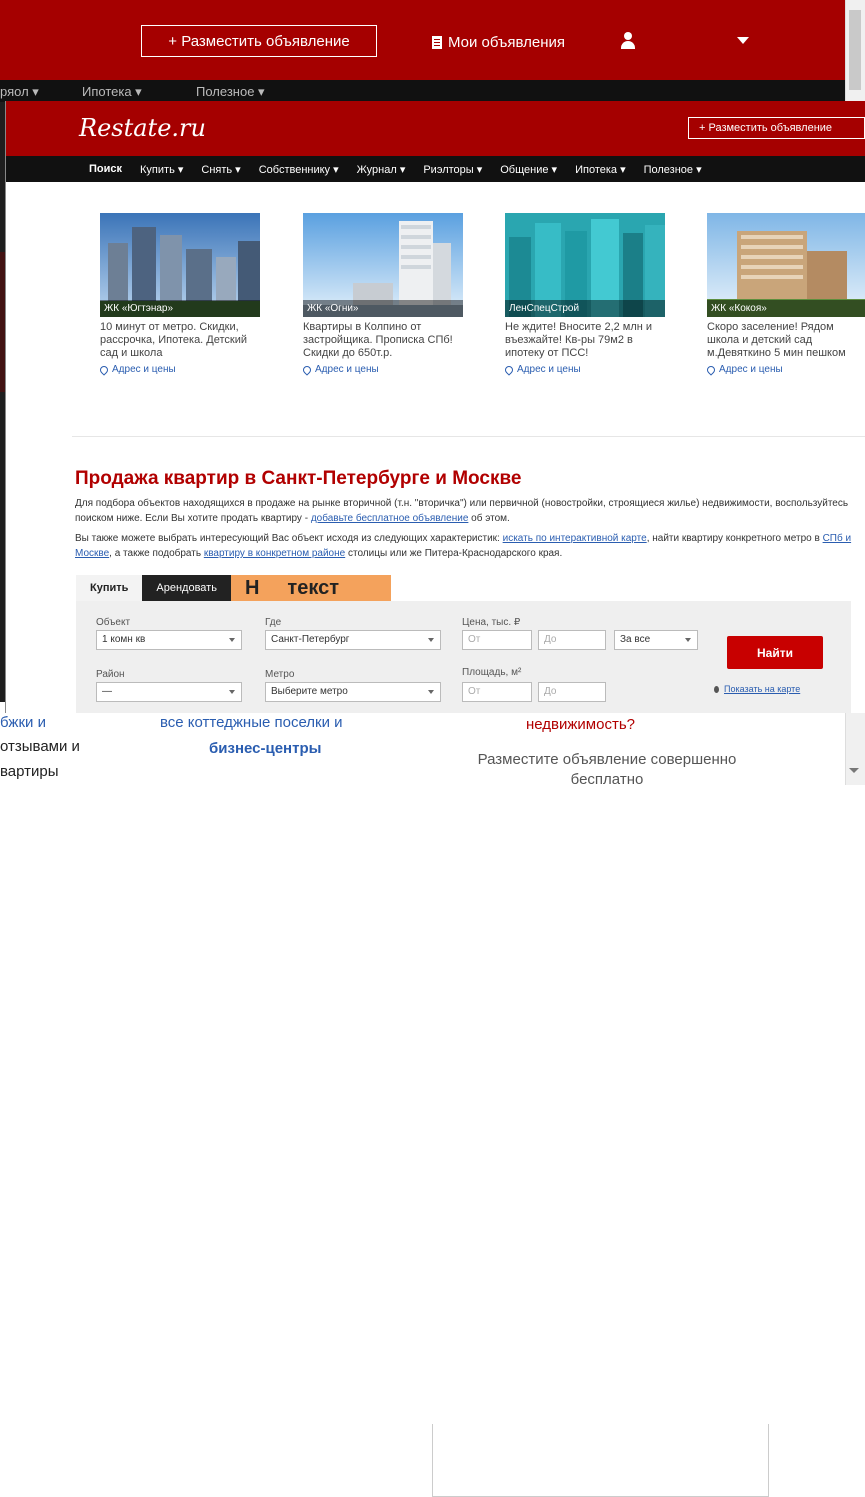 This screenshot has height=1497, width=865. I want to click on overlay-annotation: Н текст, so click(310, 588).